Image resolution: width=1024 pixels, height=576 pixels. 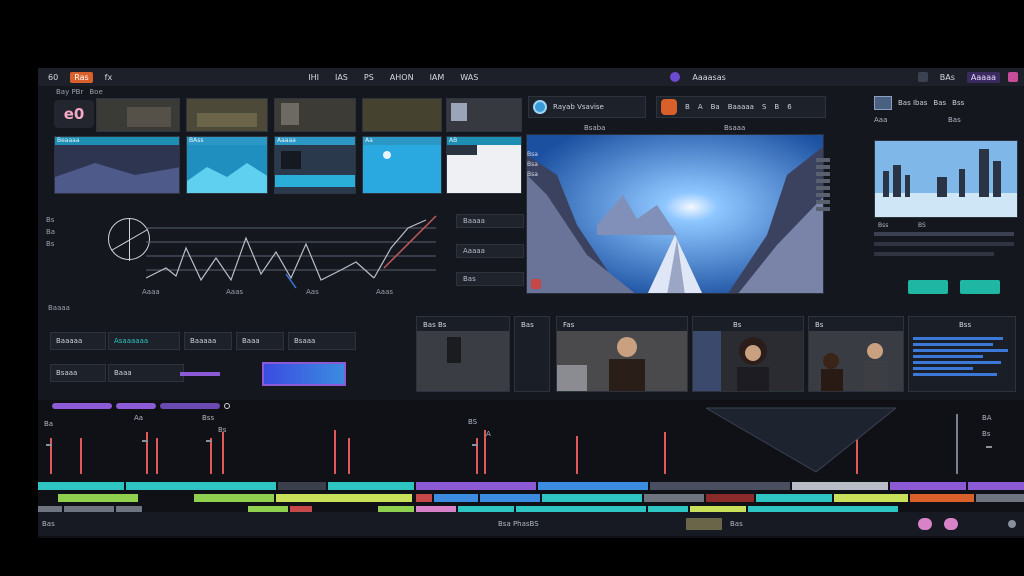 I want to click on media-thumbnail: Rs, so click(x=138, y=115).